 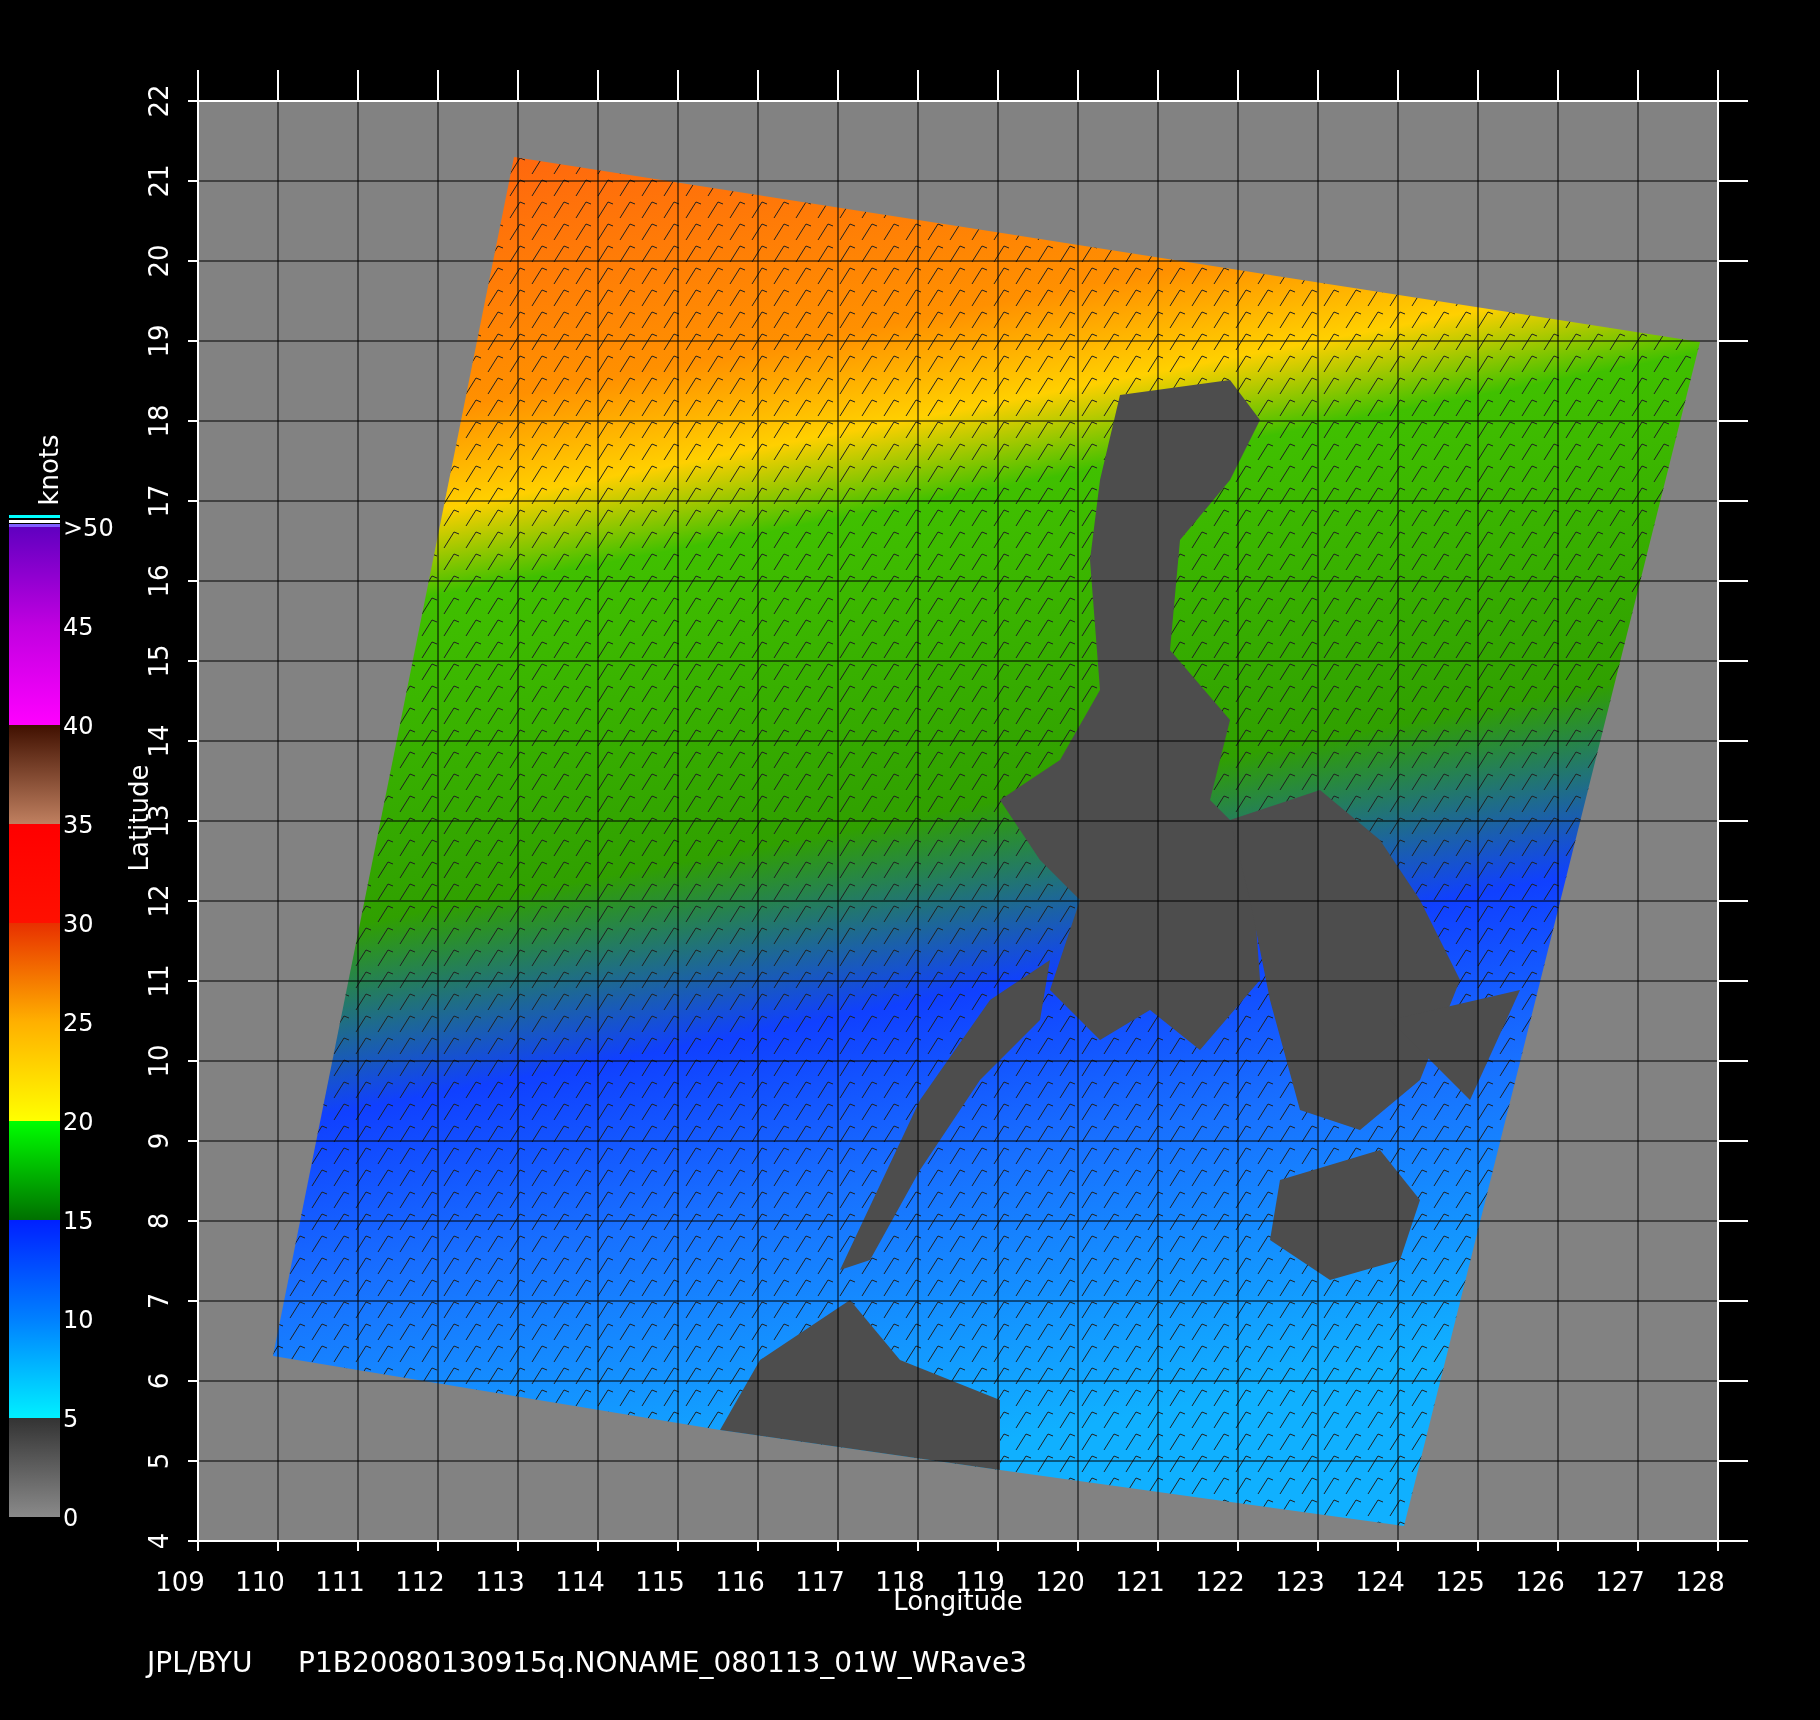 I want to click on x-tick-label: 114, so click(x=580, y=1582).